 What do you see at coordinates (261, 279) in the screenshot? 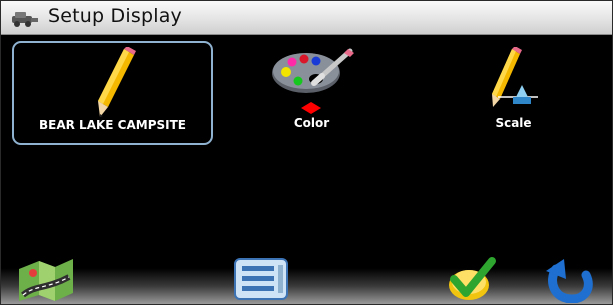
I see `menu-list-icon` at bounding box center [261, 279].